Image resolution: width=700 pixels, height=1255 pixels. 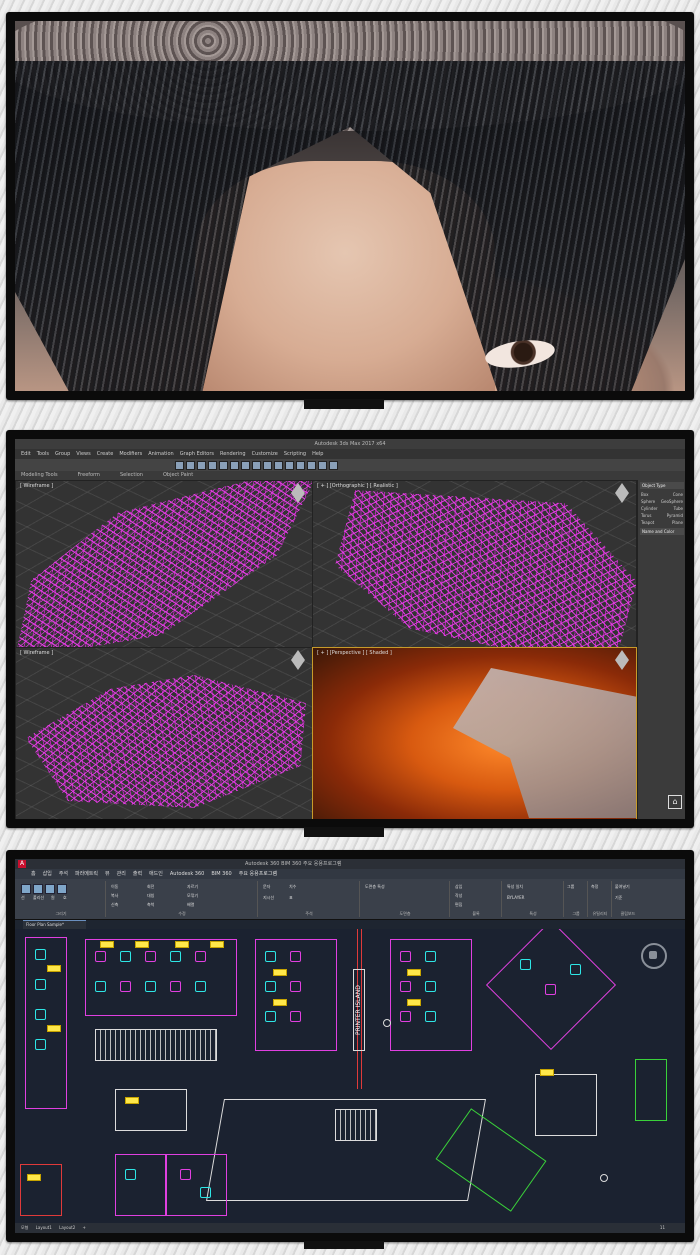 I want to click on rotate-command: 회전, so click(x=150, y=887).